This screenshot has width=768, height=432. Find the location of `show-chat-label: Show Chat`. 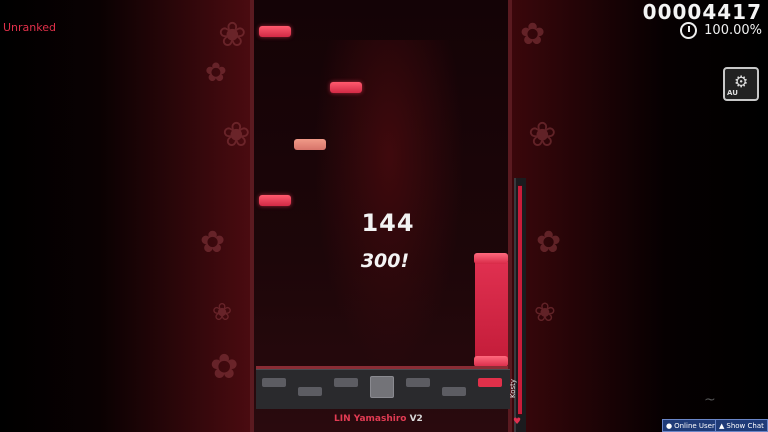

show-chat-label: Show Chat is located at coordinates (745, 425).